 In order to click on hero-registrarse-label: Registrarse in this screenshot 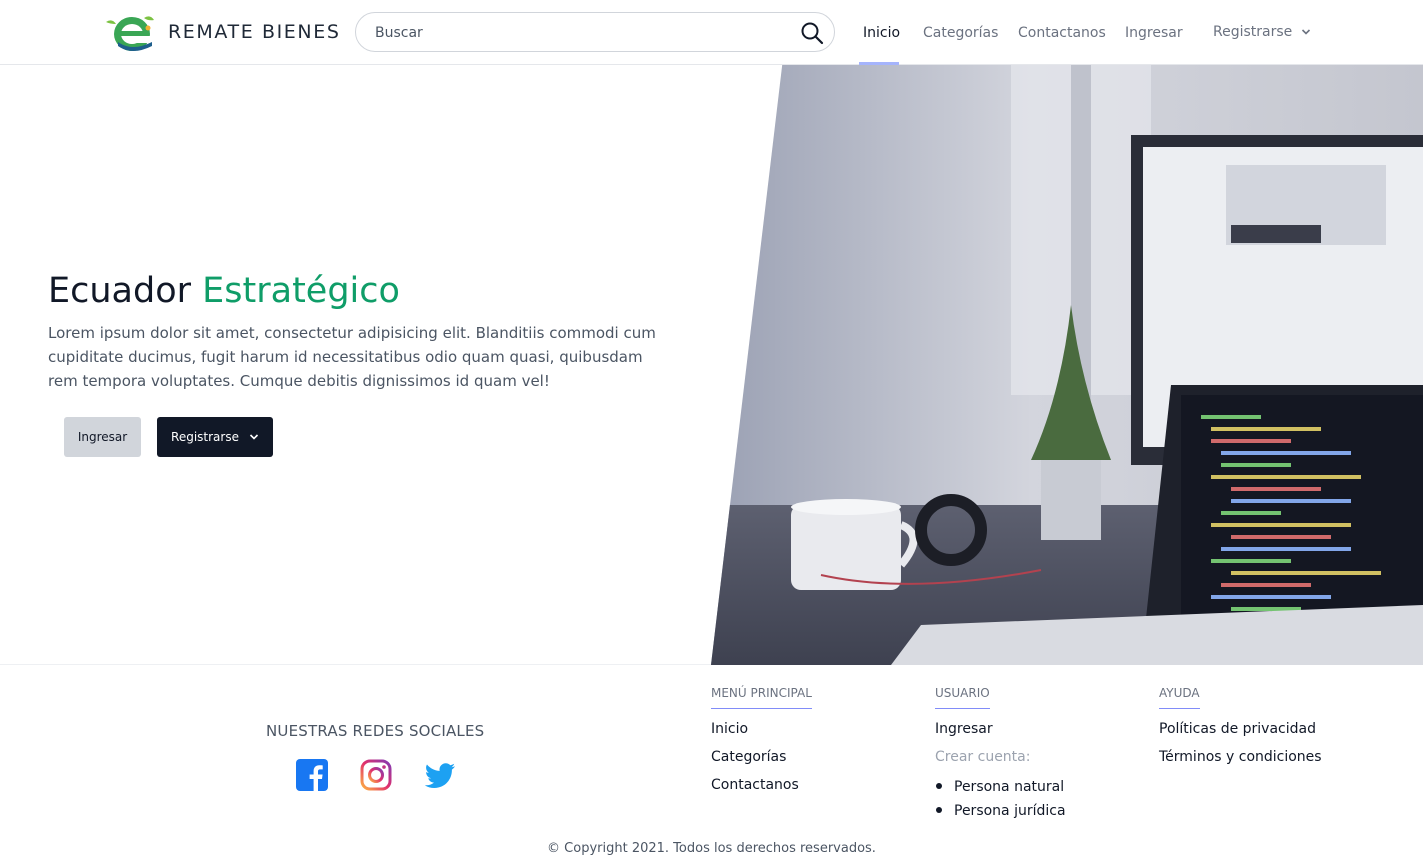, I will do `click(205, 437)`.